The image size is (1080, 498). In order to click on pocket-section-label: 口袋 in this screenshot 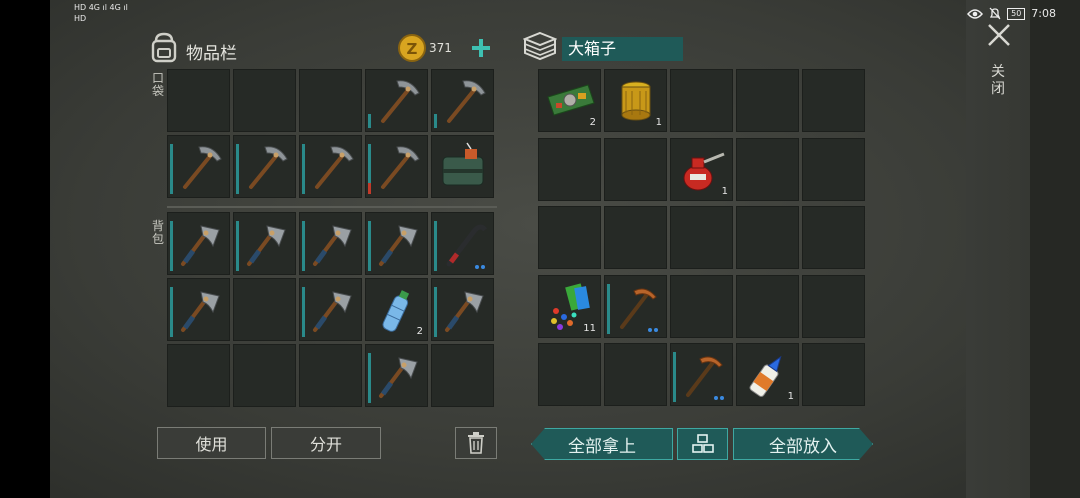, I will do `click(157, 84)`.